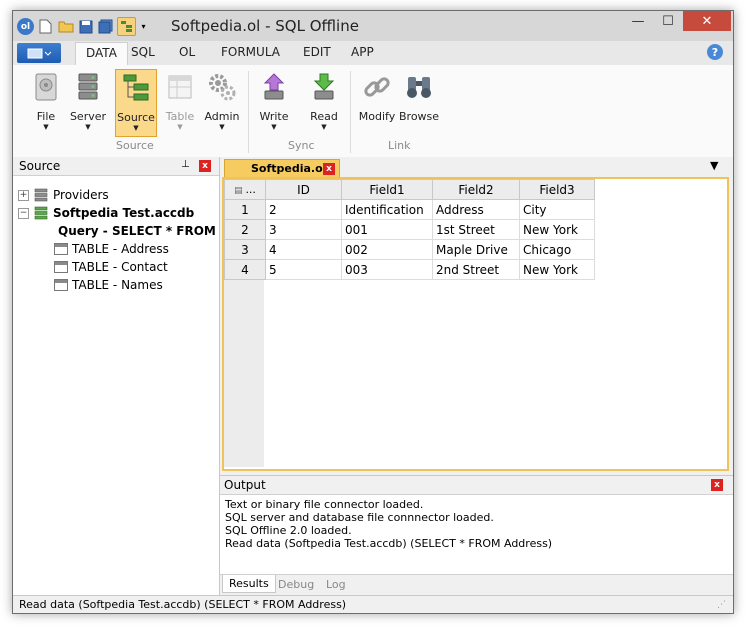  I want to click on document-tab: Softpedia.ol x, so click(282, 168).